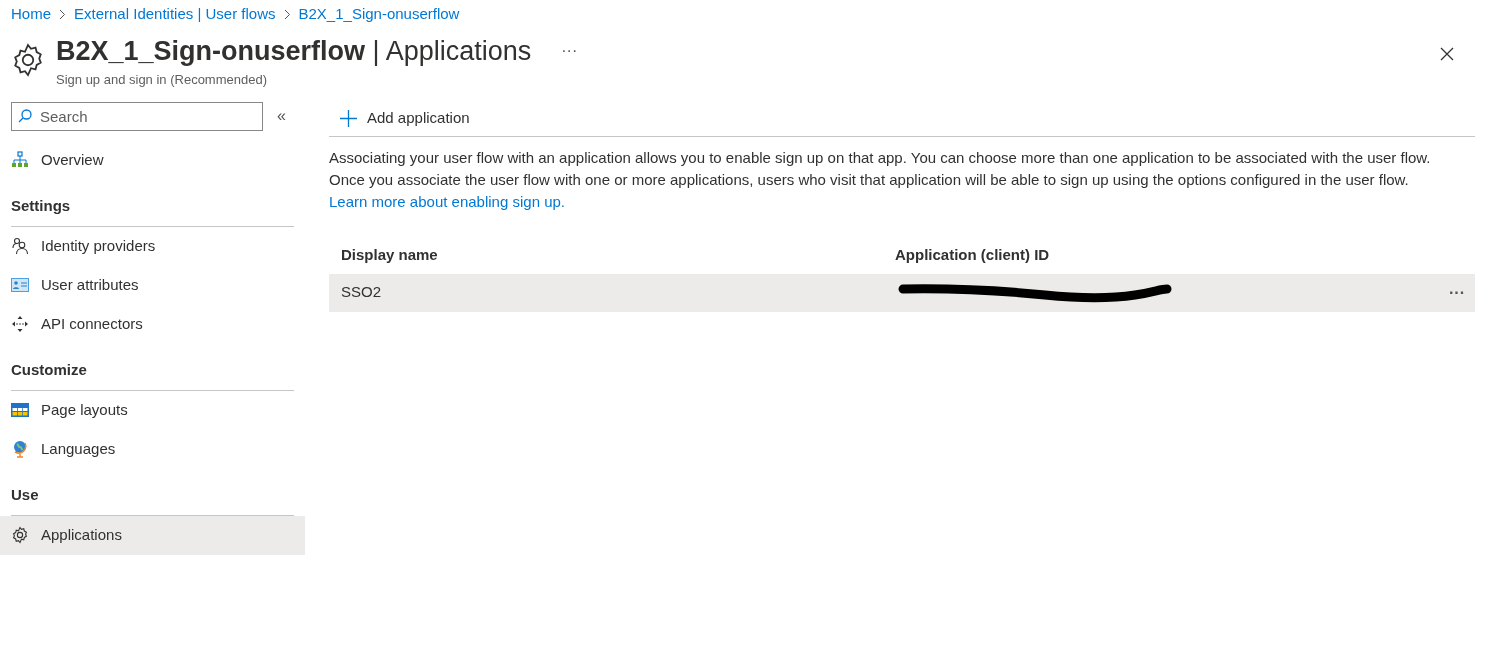  Describe the element at coordinates (361, 292) in the screenshot. I see `table-cell-text: SSO2` at that location.